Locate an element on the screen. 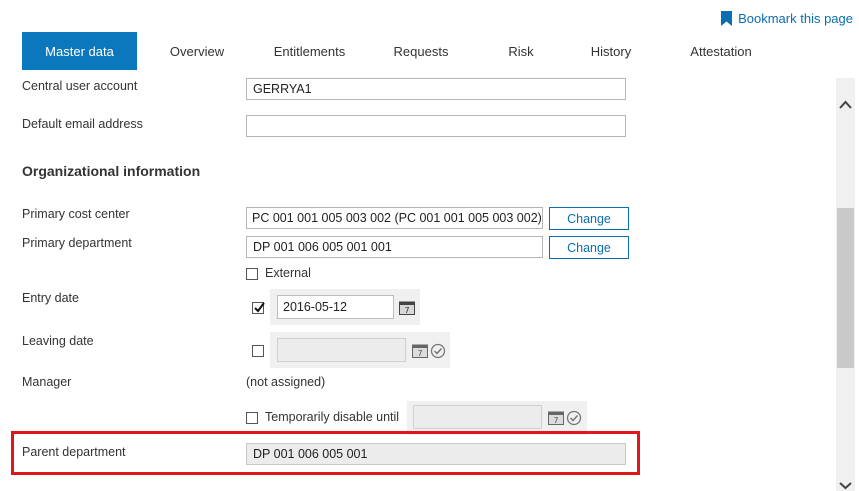  default-email-input is located at coordinates (436, 126).